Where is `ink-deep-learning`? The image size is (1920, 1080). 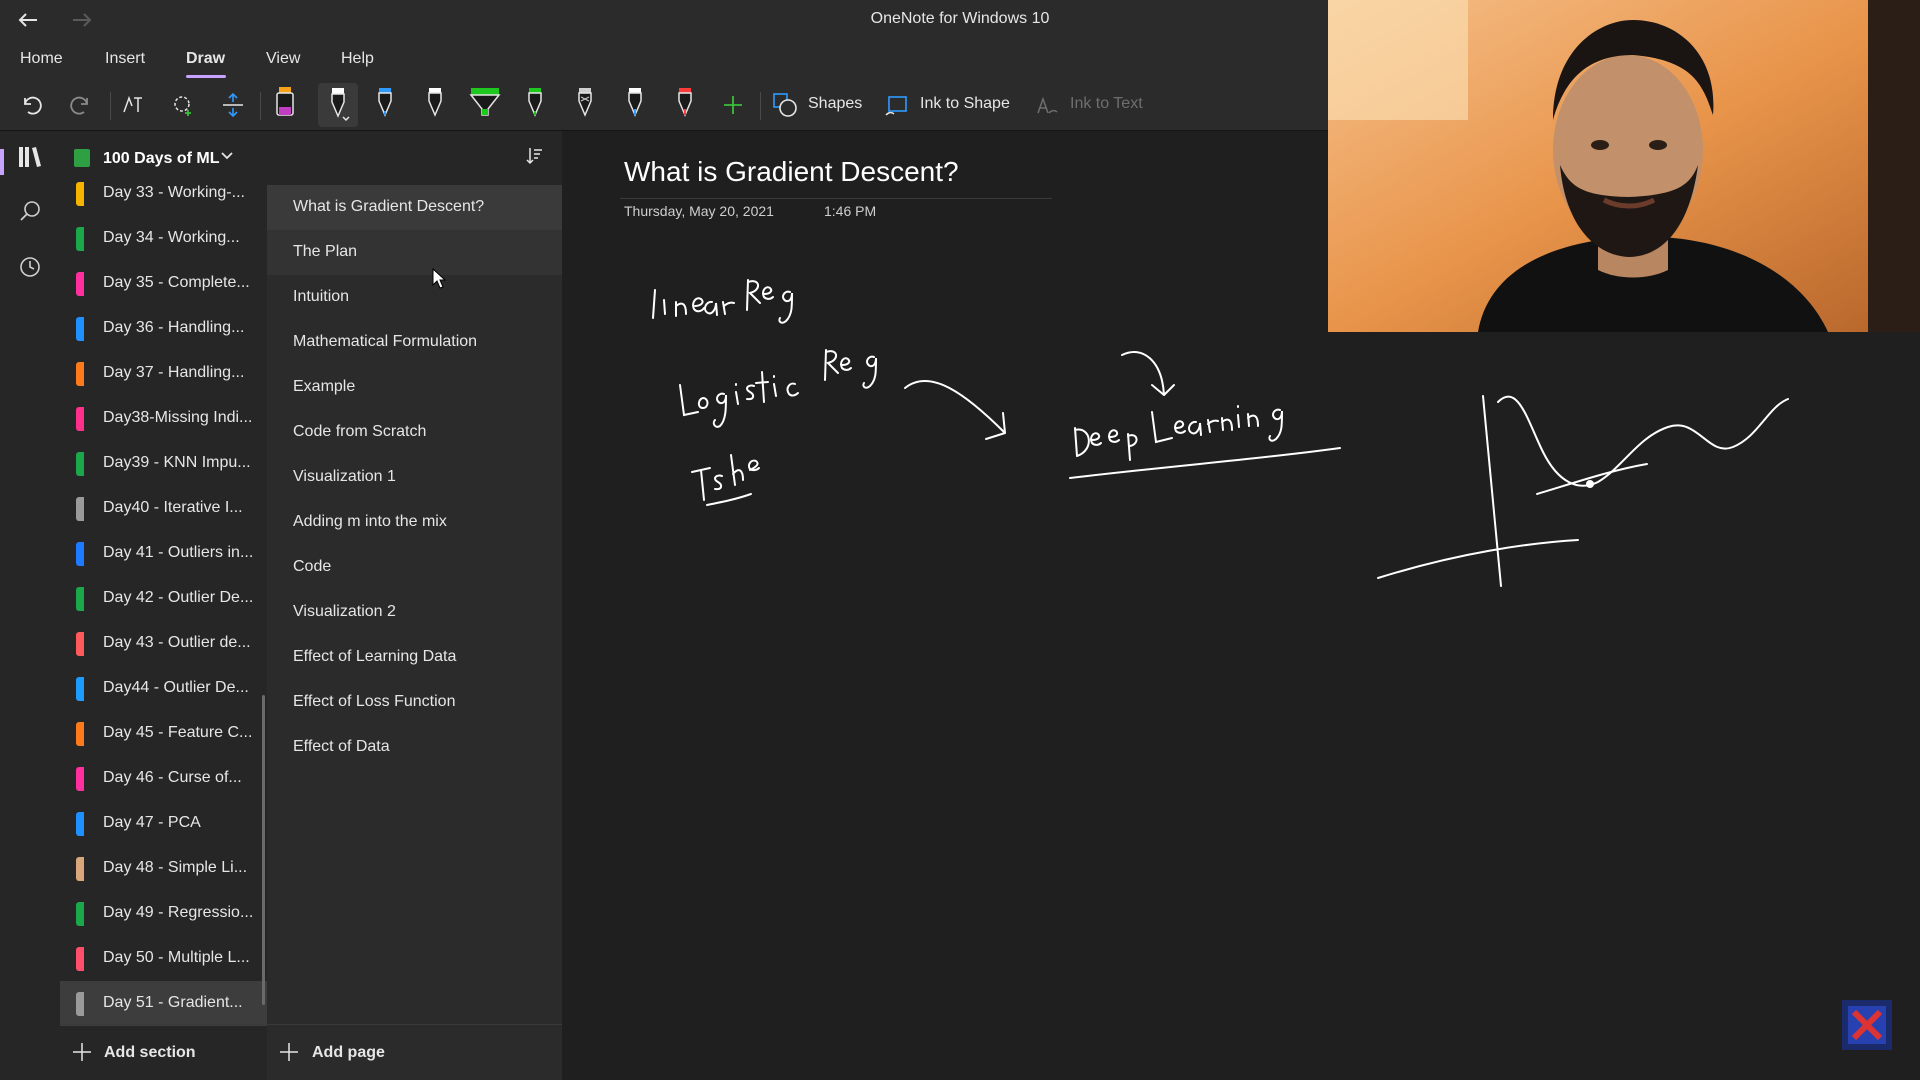 ink-deep-learning is located at coordinates (1205, 442).